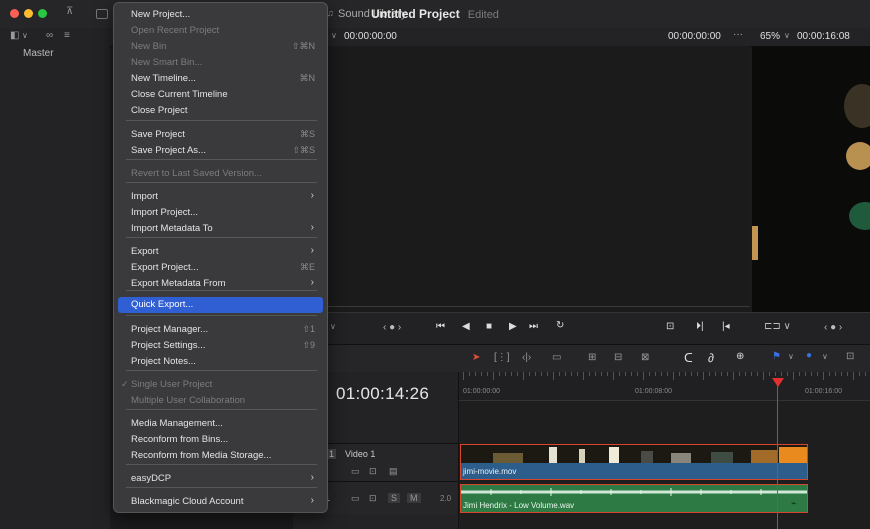 The height and width of the screenshot is (529, 870). What do you see at coordinates (67, 35) in the screenshot?
I see `sort-icon: ≡` at bounding box center [67, 35].